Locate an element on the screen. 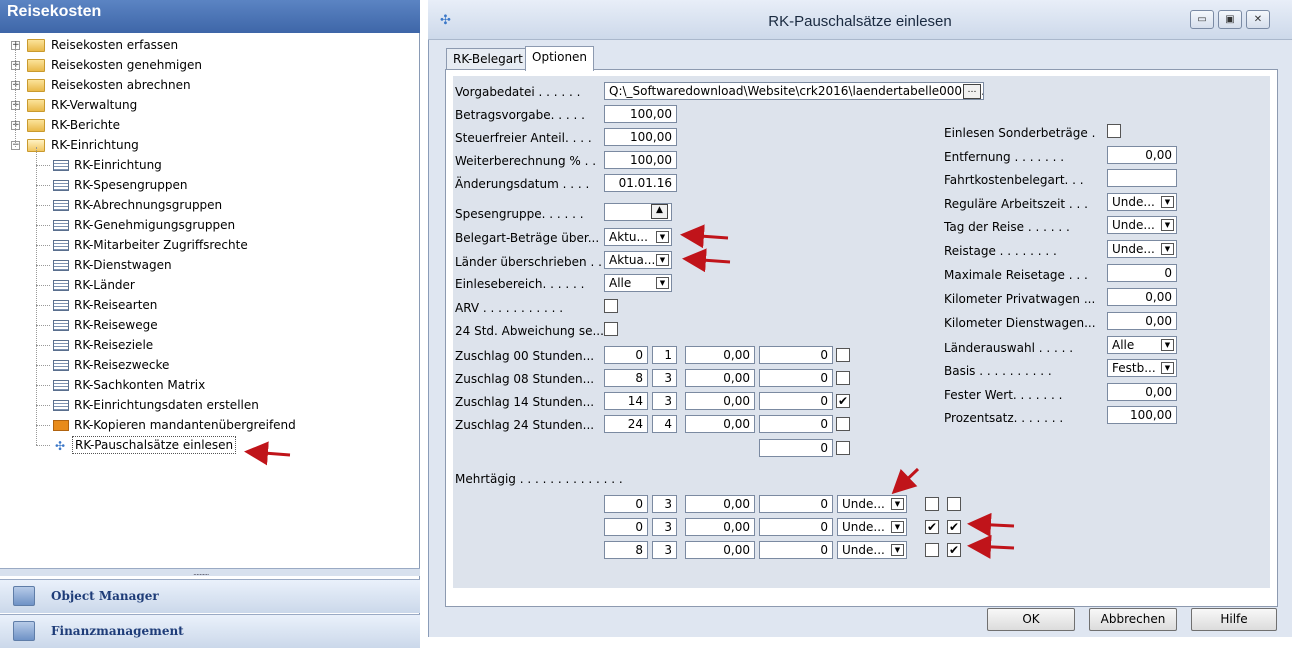  nav-subitem: RK-Spesengruppen is located at coordinates (210, 185).